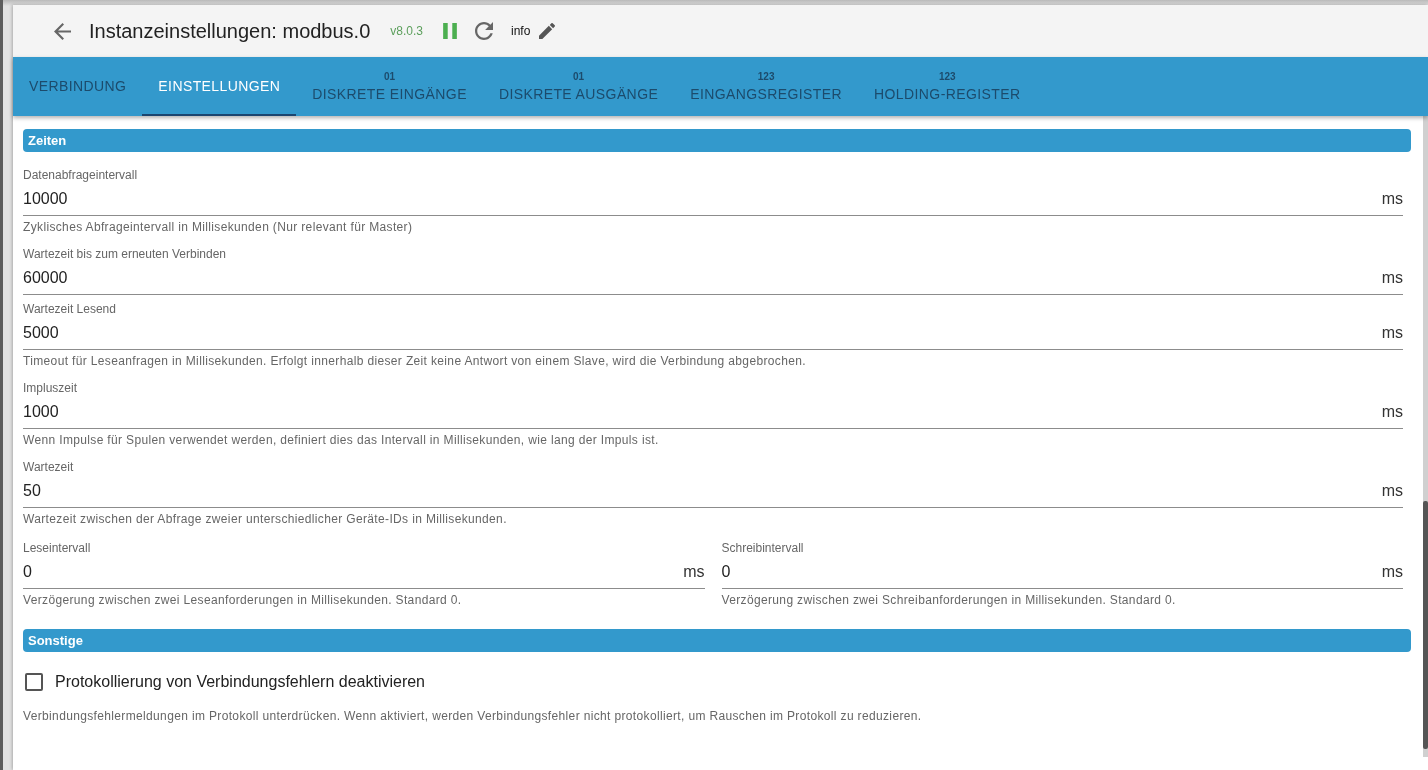  What do you see at coordinates (473, 716) in the screenshot?
I see `helper-text: Verbindungsfehlermeldungen im Protokoll unterdrücken. Wenn aktiviert, werden Verbindungsfehler nicht protokolliert, um Rauschen im Protokoll zu reduzieren.` at bounding box center [473, 716].